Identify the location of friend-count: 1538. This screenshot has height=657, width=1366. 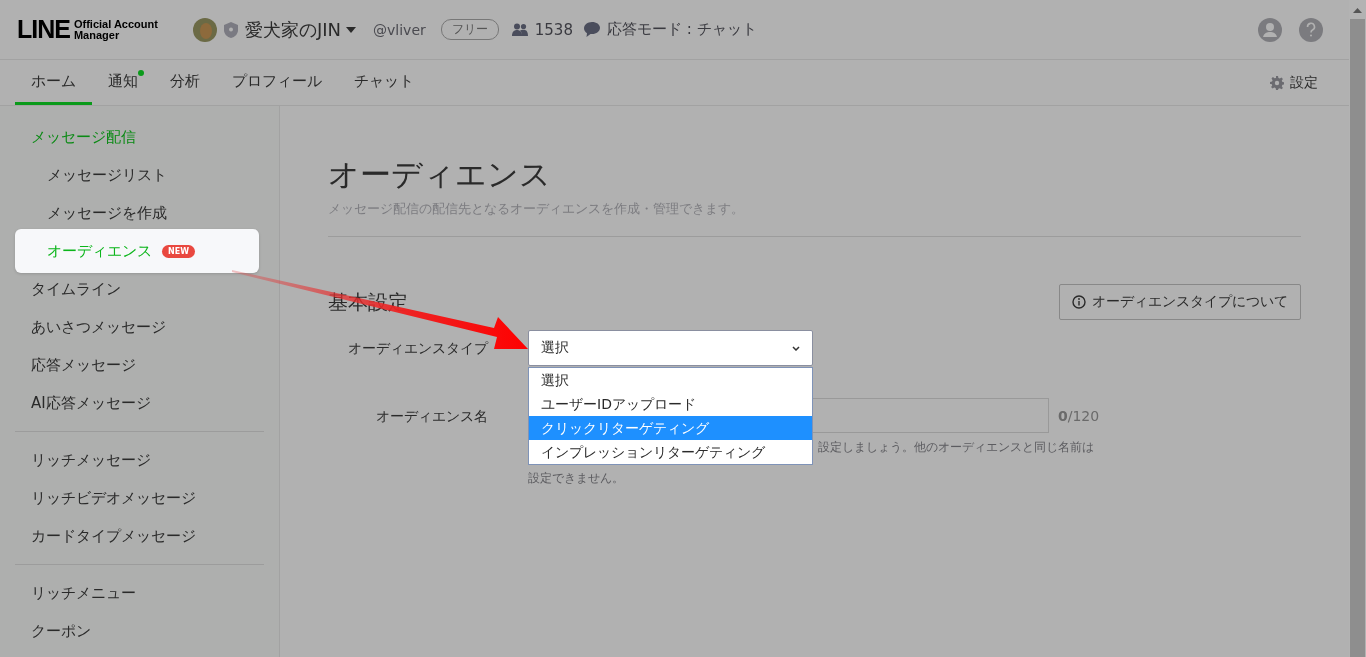
(553, 29).